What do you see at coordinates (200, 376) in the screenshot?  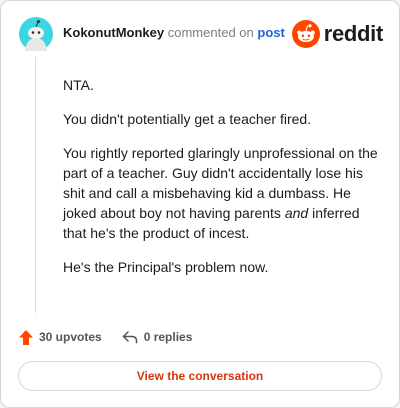 I see `view-conversation-button: View the conversation` at bounding box center [200, 376].